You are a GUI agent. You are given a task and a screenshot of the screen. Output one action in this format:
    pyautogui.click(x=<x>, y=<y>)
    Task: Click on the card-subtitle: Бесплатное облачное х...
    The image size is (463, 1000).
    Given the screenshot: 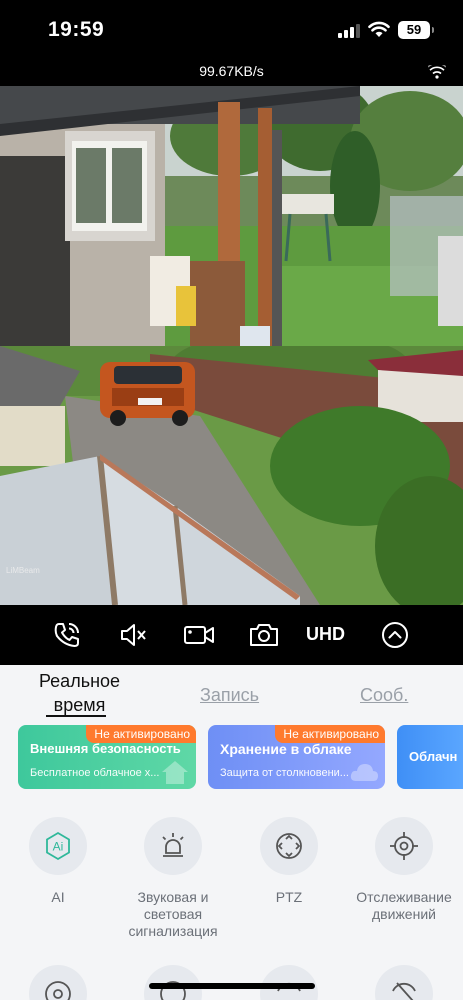 What is the action you would take?
    pyautogui.click(x=95, y=773)
    